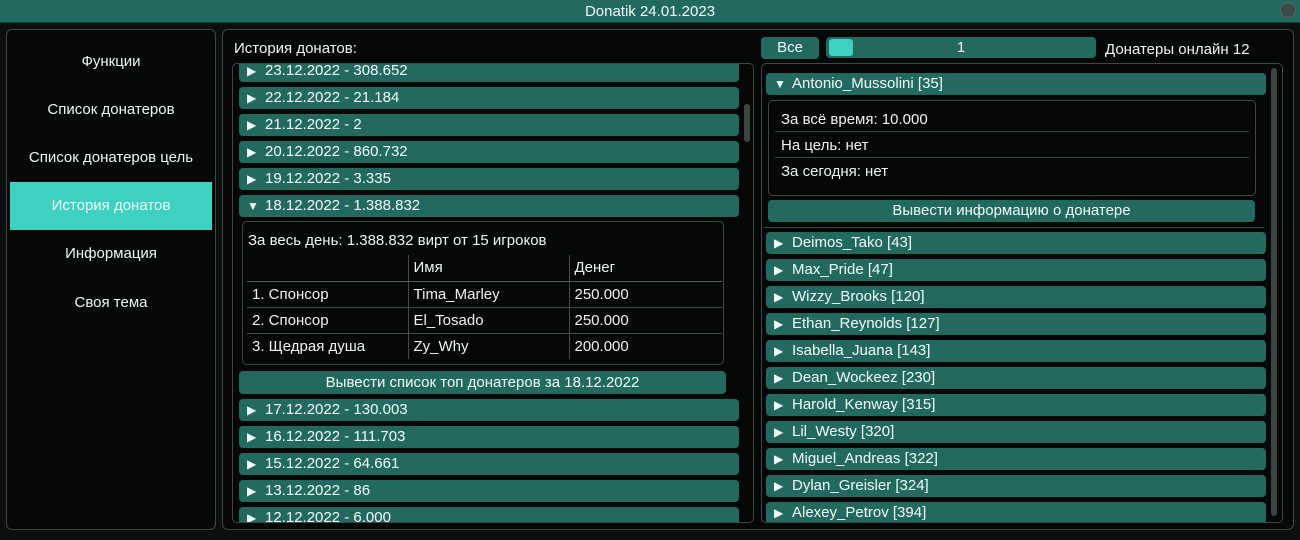 The width and height of the screenshot is (1300, 540). Describe the element at coordinates (309, 346) in the screenshot. I see `table-cell: 3. Щедрая душа` at that location.